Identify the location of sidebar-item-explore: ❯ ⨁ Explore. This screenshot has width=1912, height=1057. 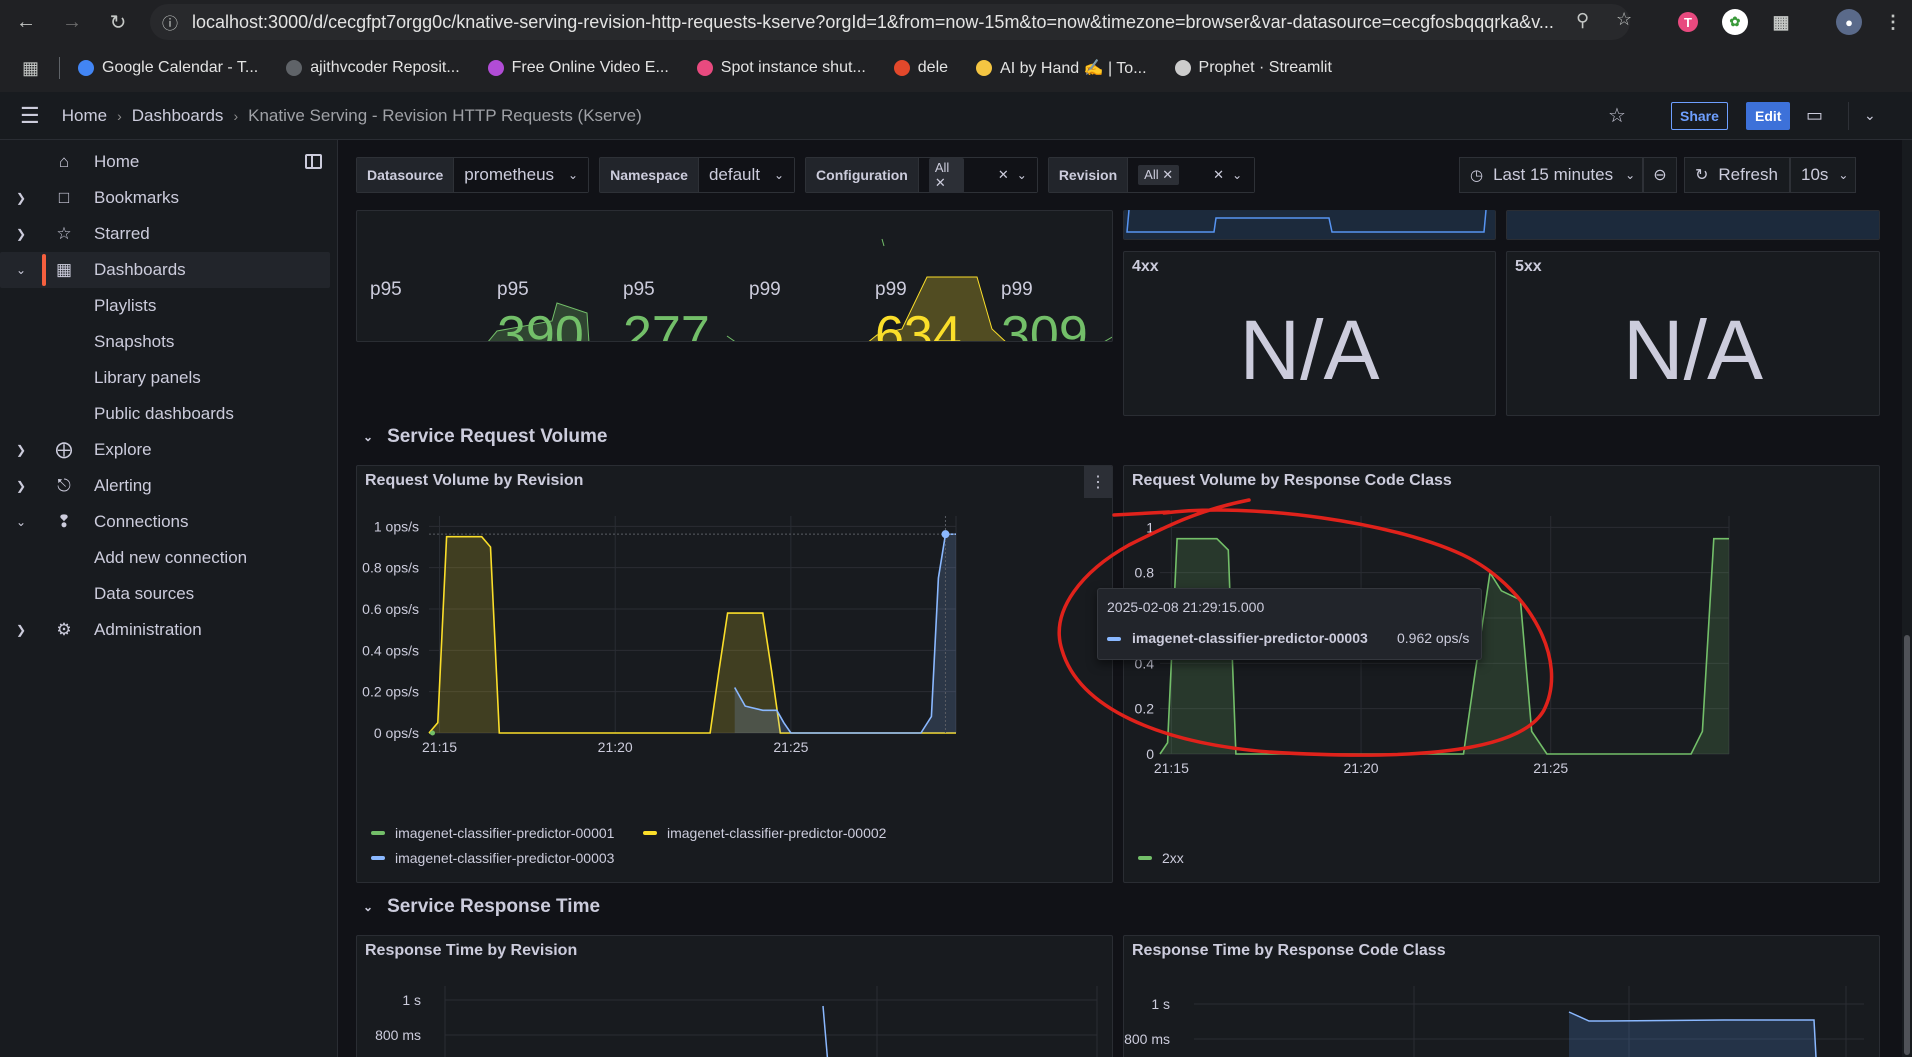
(165, 450).